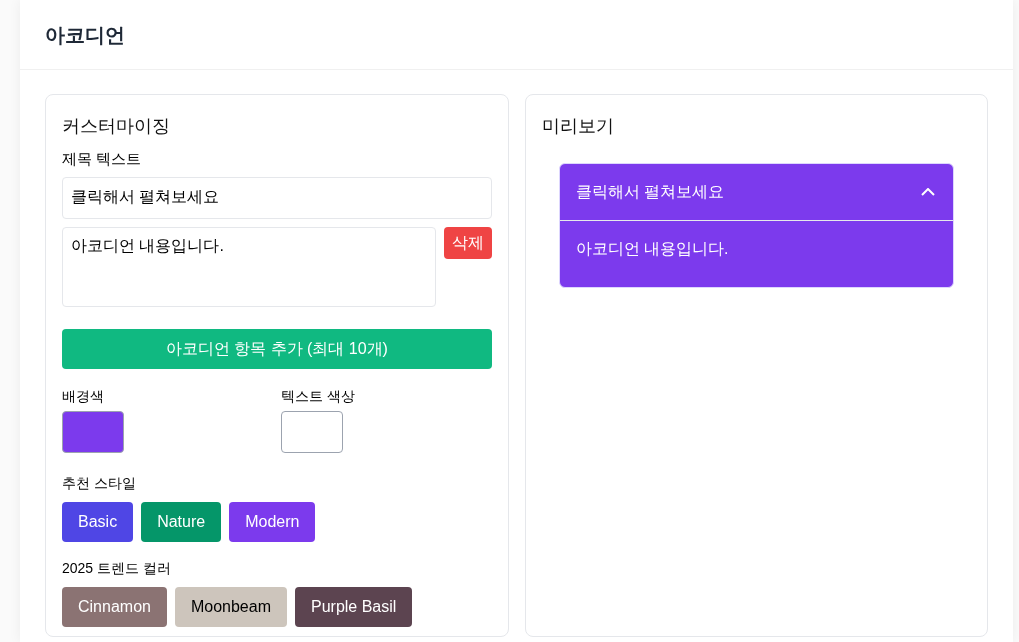 The image size is (1019, 642). I want to click on field-label: 텍스트 색상, so click(318, 396).